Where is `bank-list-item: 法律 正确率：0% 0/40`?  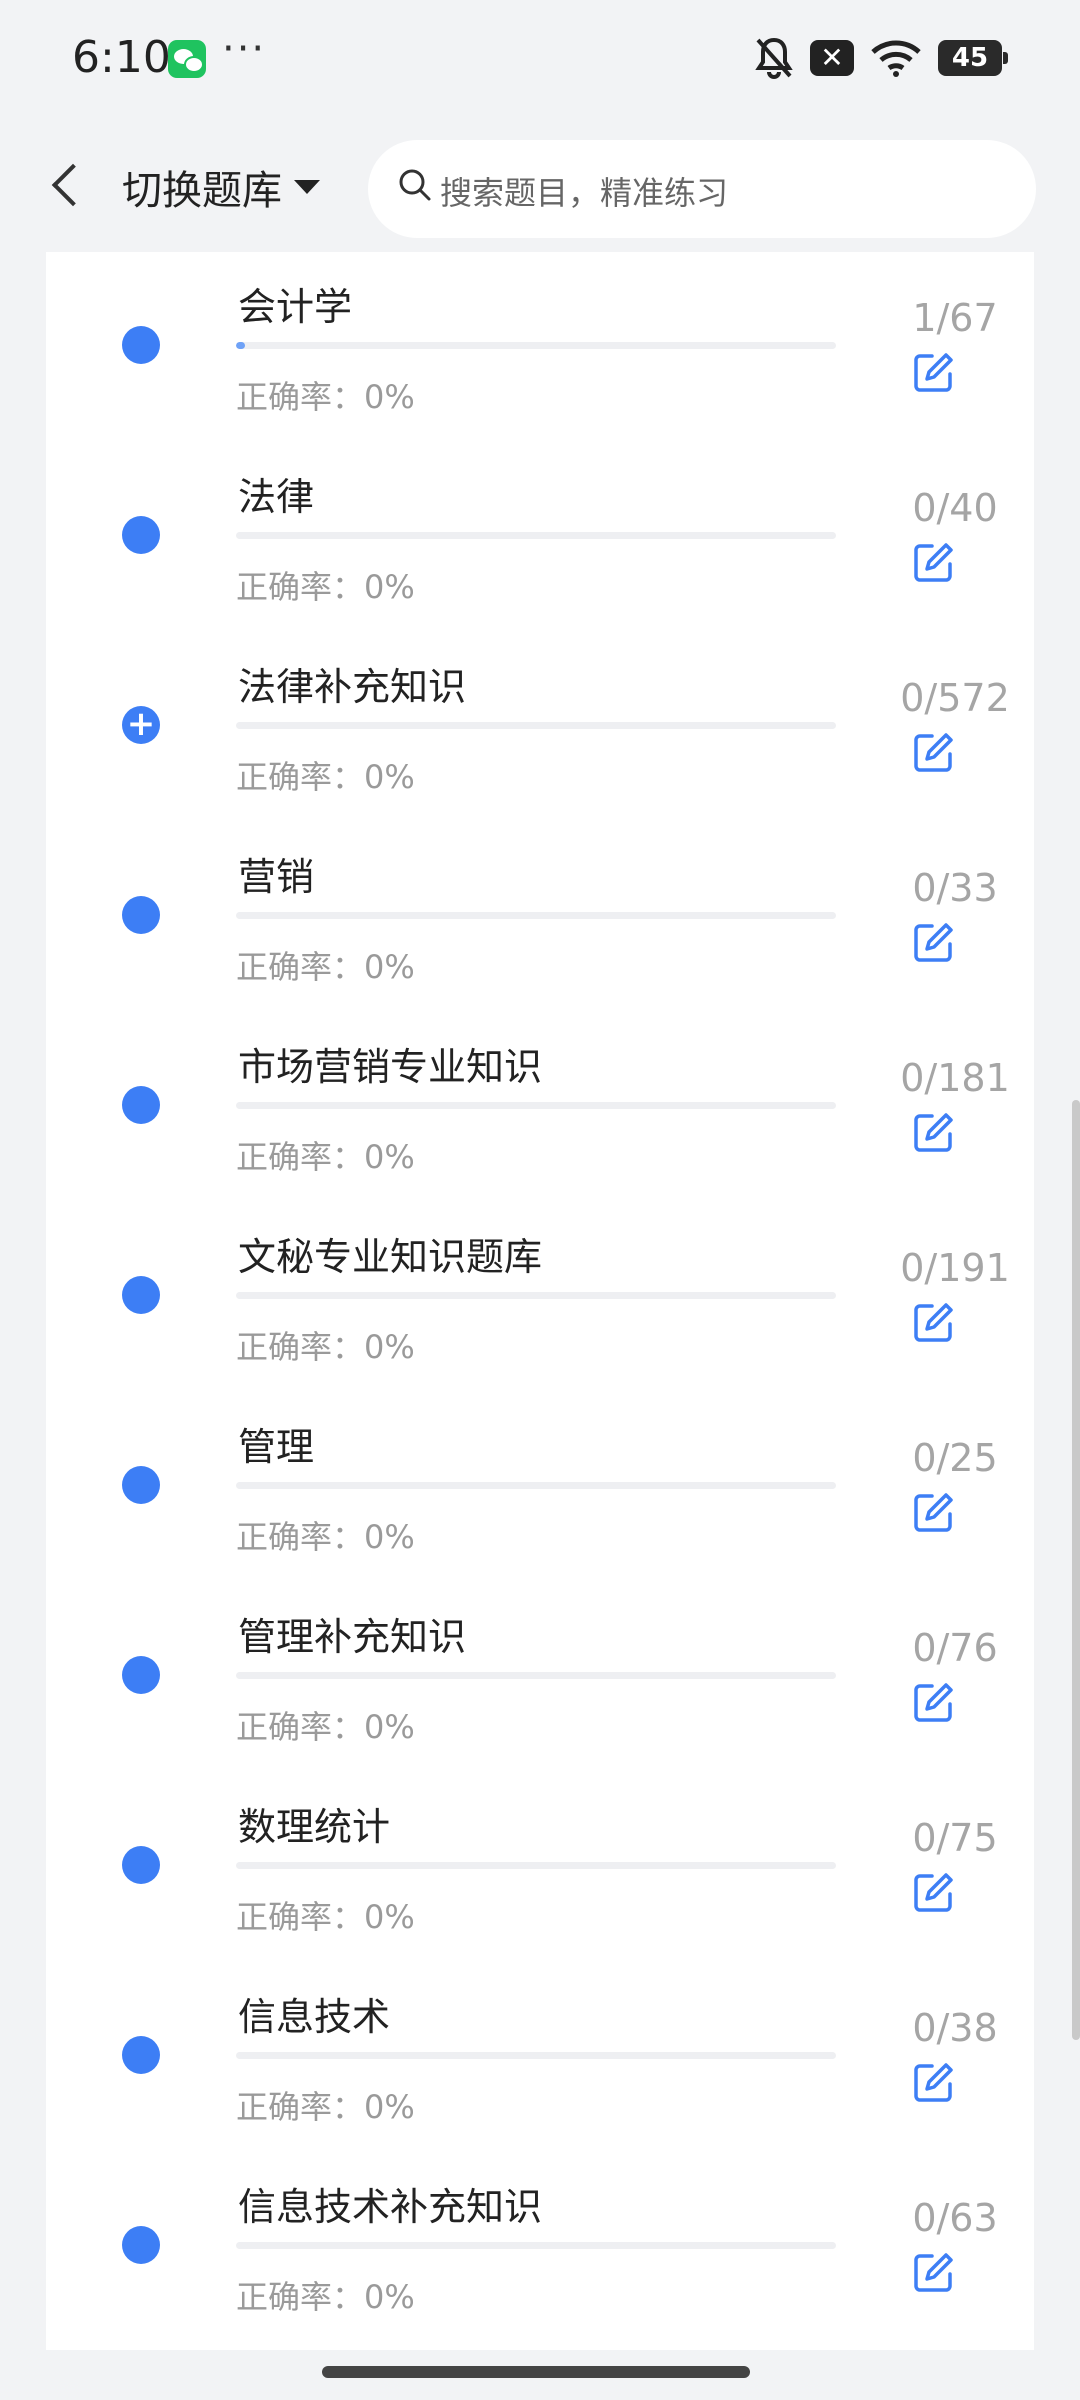
bank-list-item: 法律 正确率：0% 0/40 is located at coordinates (540, 547).